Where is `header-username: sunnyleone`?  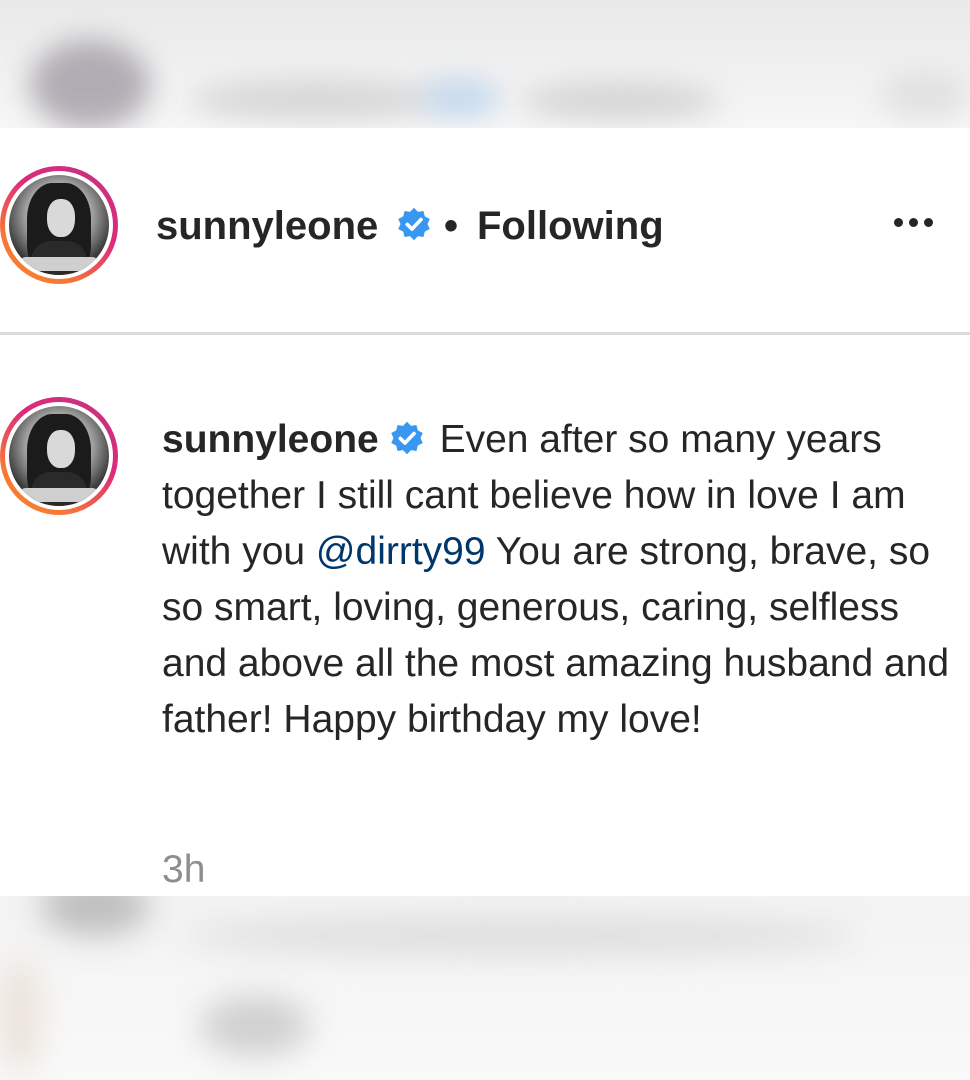 header-username: sunnyleone is located at coordinates (267, 226).